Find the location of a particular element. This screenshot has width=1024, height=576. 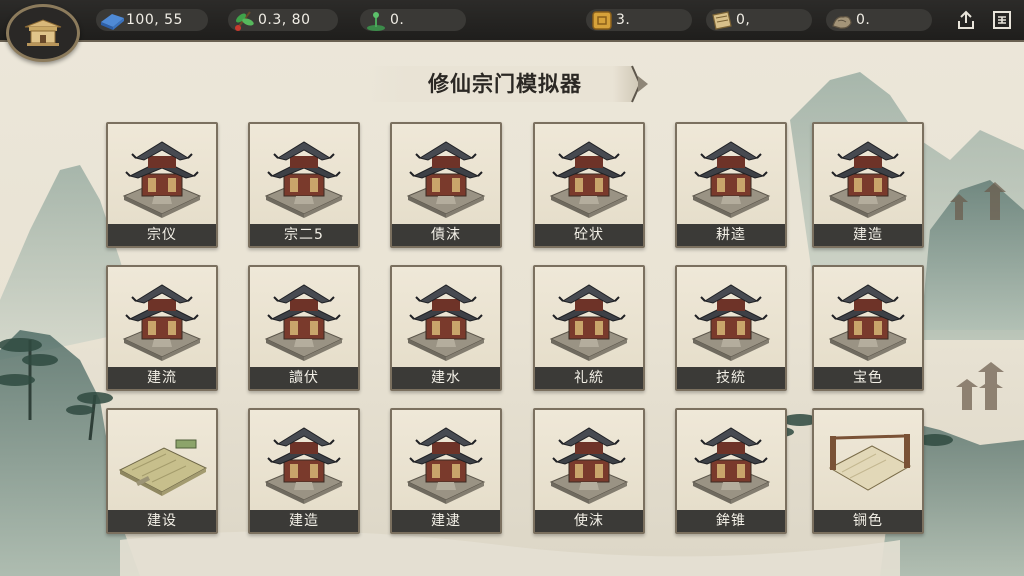

building-card: 建流 is located at coordinates (162, 328).